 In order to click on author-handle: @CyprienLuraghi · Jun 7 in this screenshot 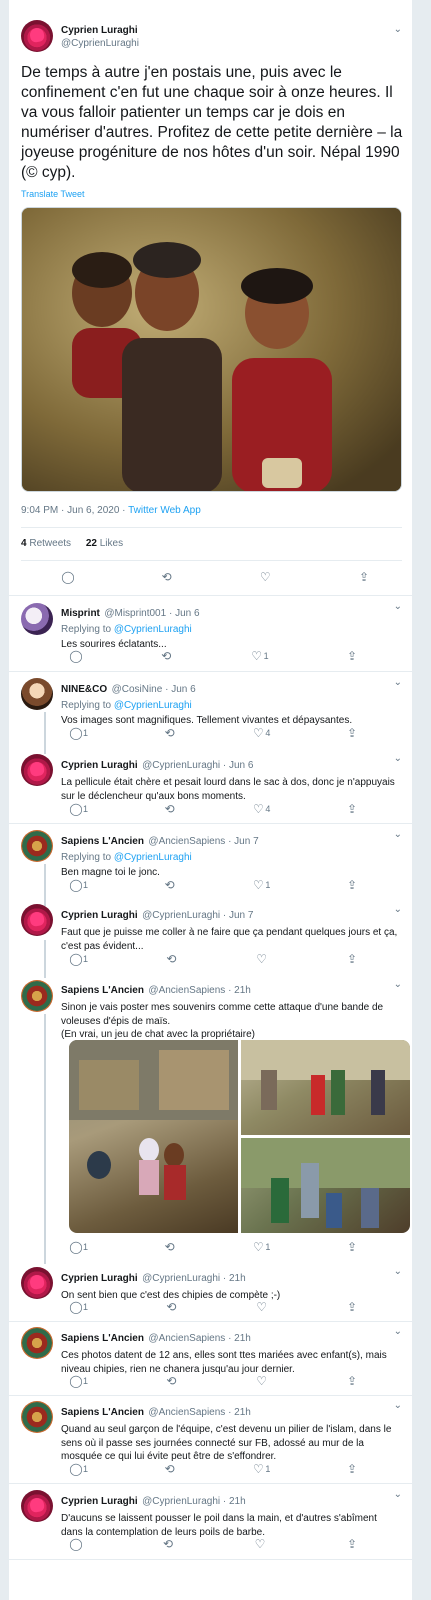, I will do `click(197, 915)`.